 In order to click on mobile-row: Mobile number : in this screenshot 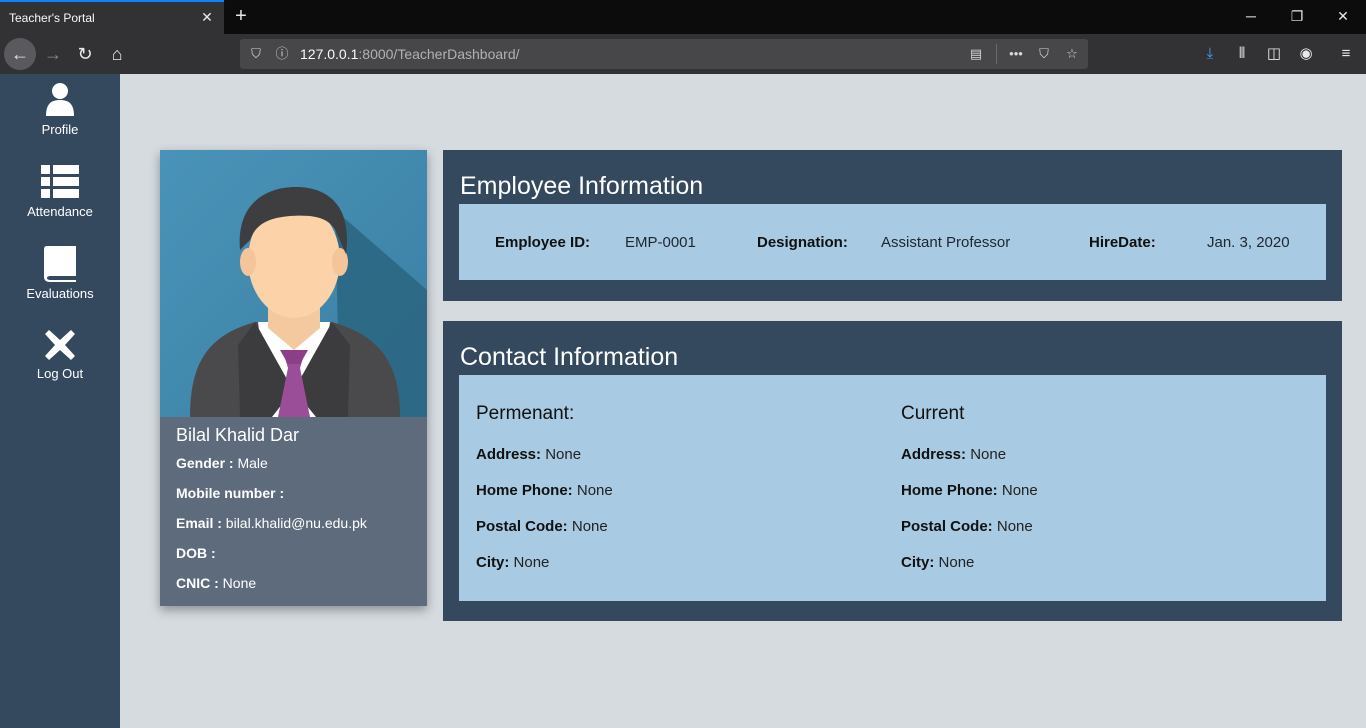, I will do `click(271, 500)`.